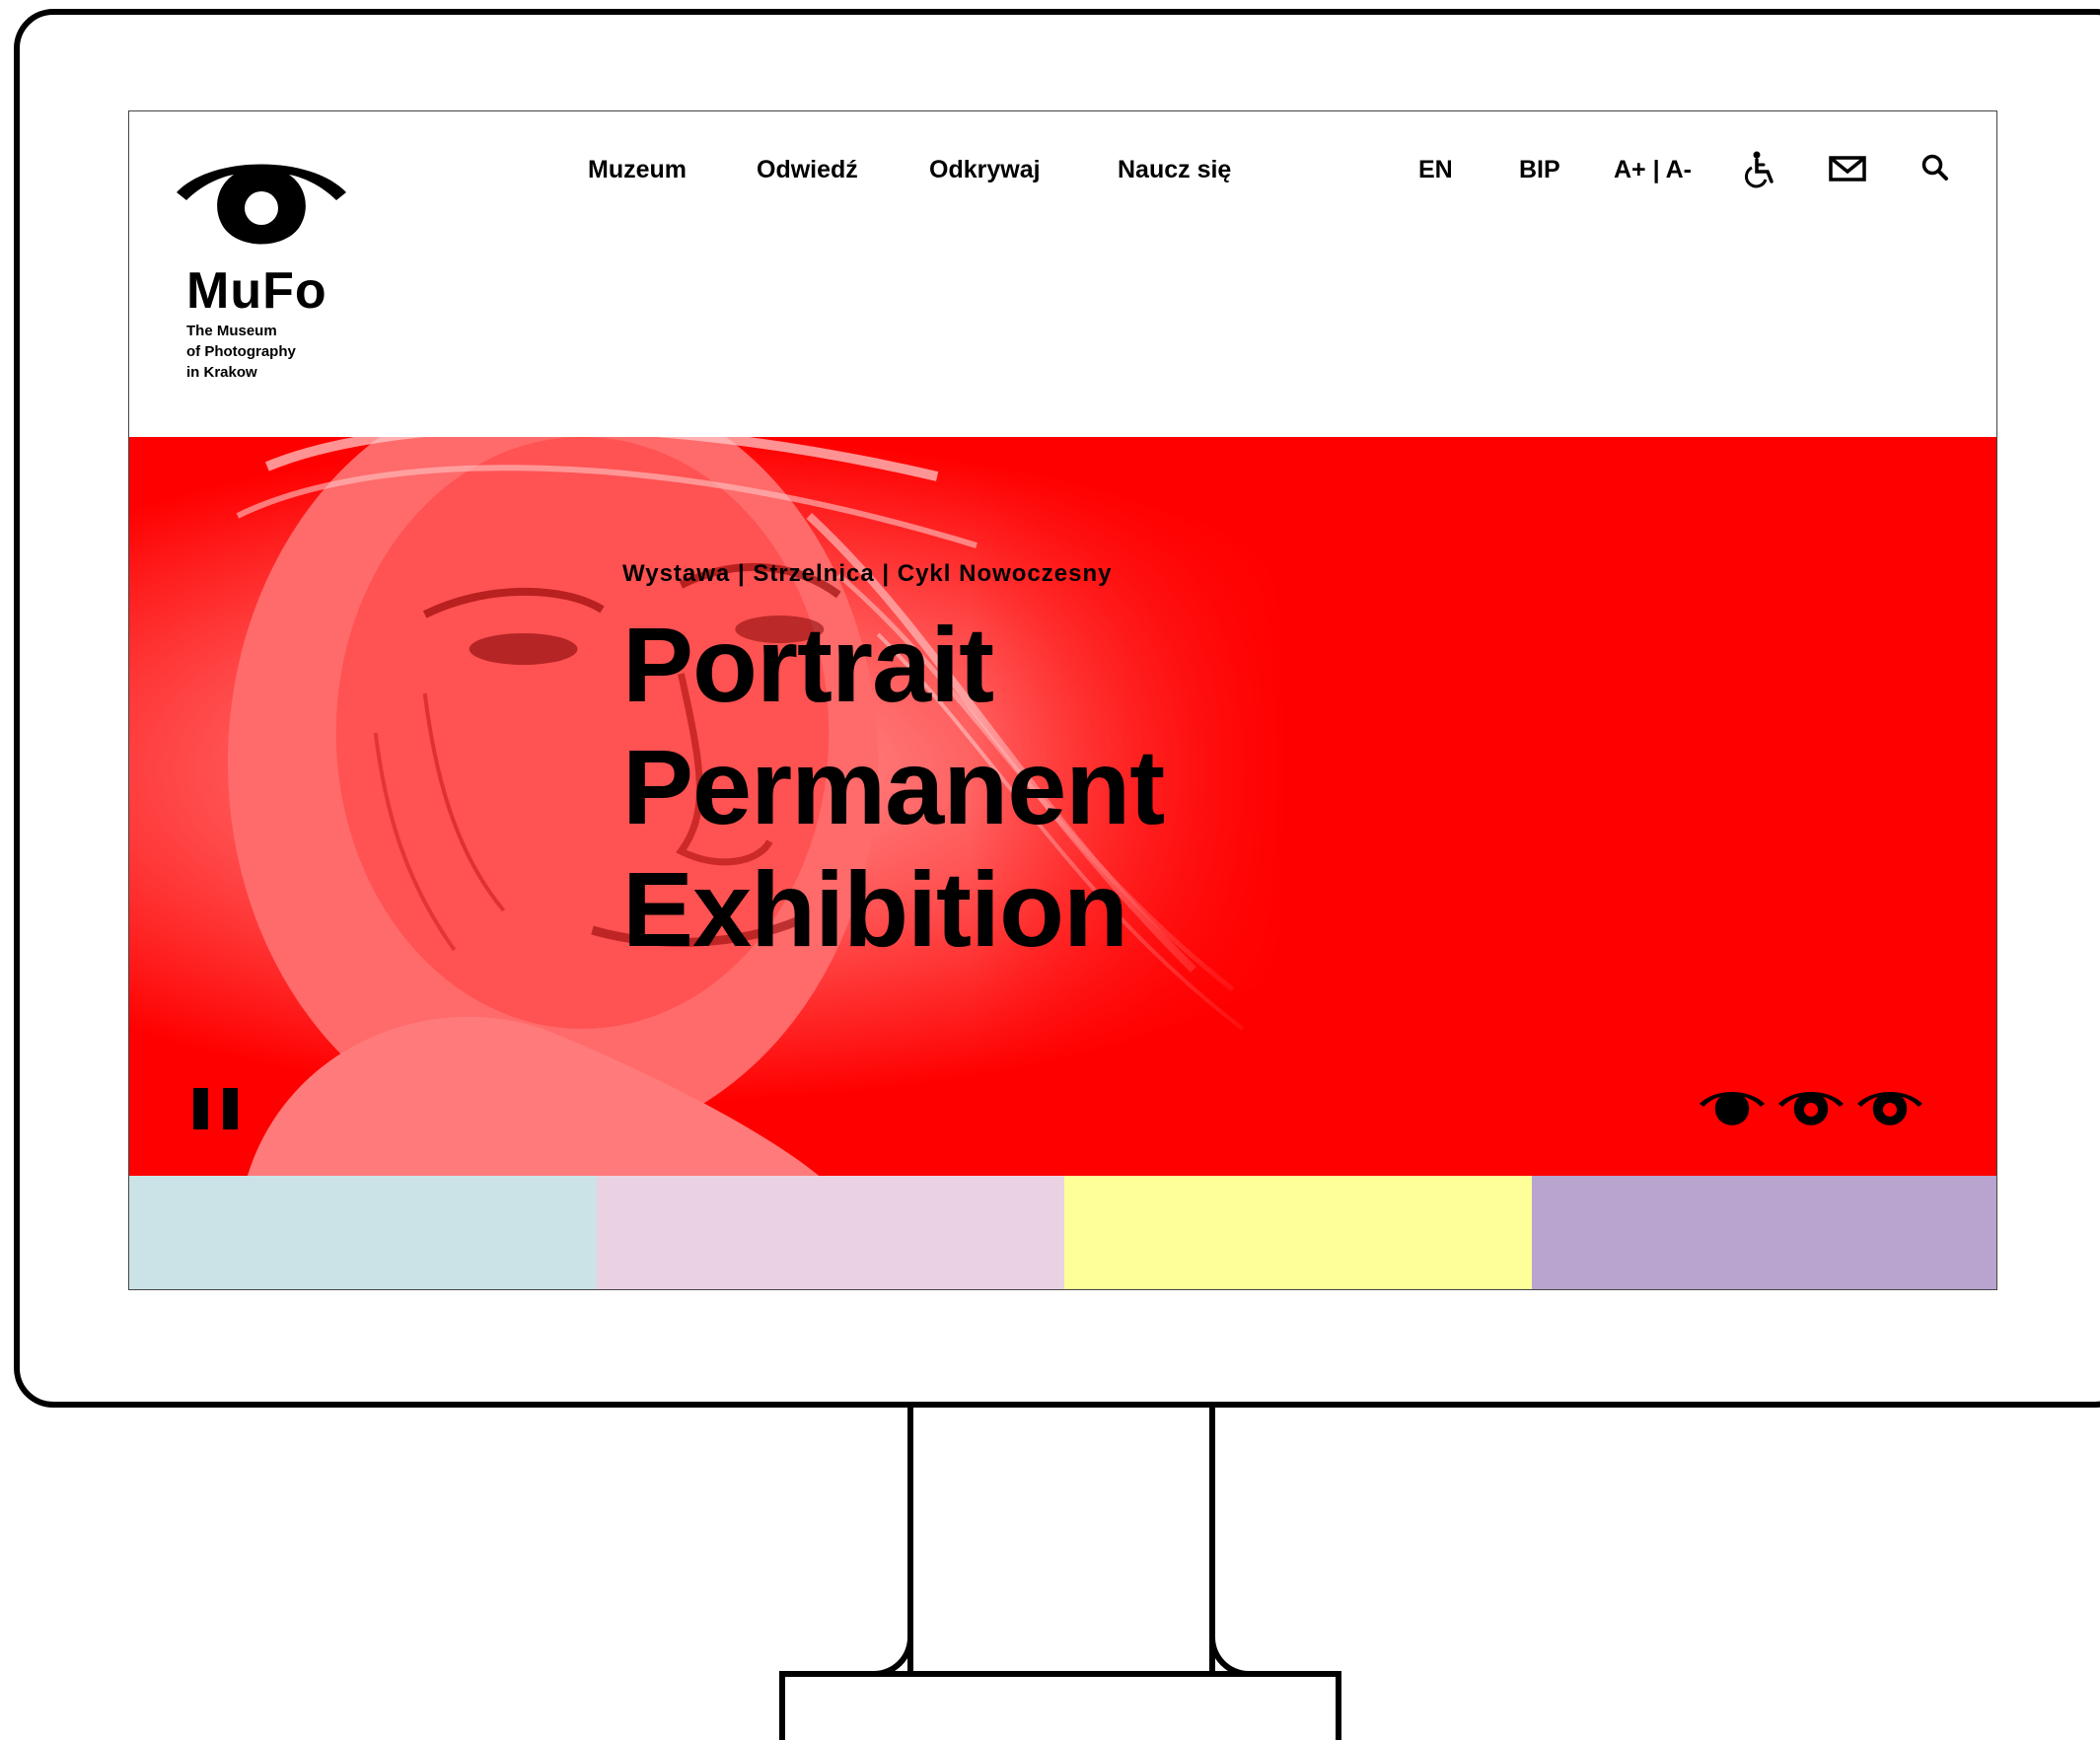 This screenshot has height=1740, width=2100. I want to click on hero-tagline: Wystawa | Strzelnica | Cykl Nowoczesny, so click(867, 573).